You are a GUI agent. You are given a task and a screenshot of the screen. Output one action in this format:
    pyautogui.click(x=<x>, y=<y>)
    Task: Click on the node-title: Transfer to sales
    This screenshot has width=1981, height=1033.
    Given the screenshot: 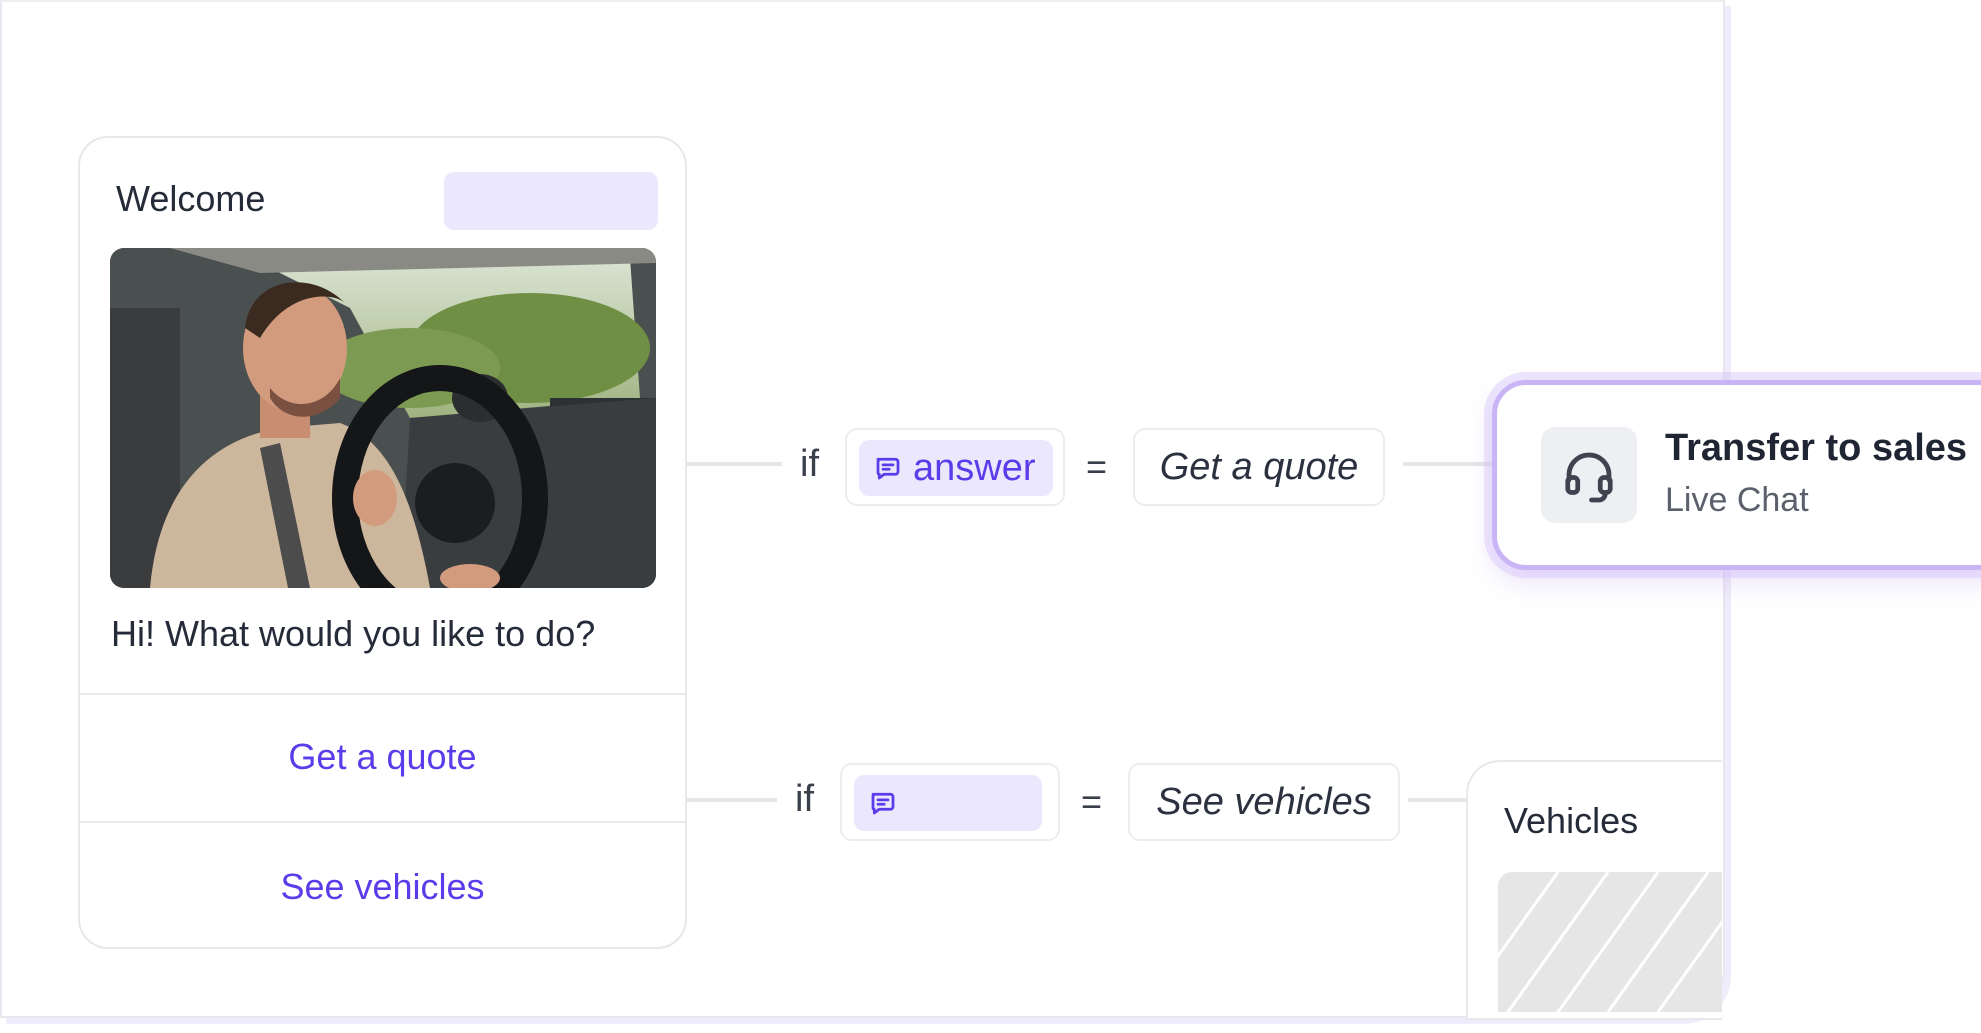 What is the action you would take?
    pyautogui.click(x=1816, y=448)
    